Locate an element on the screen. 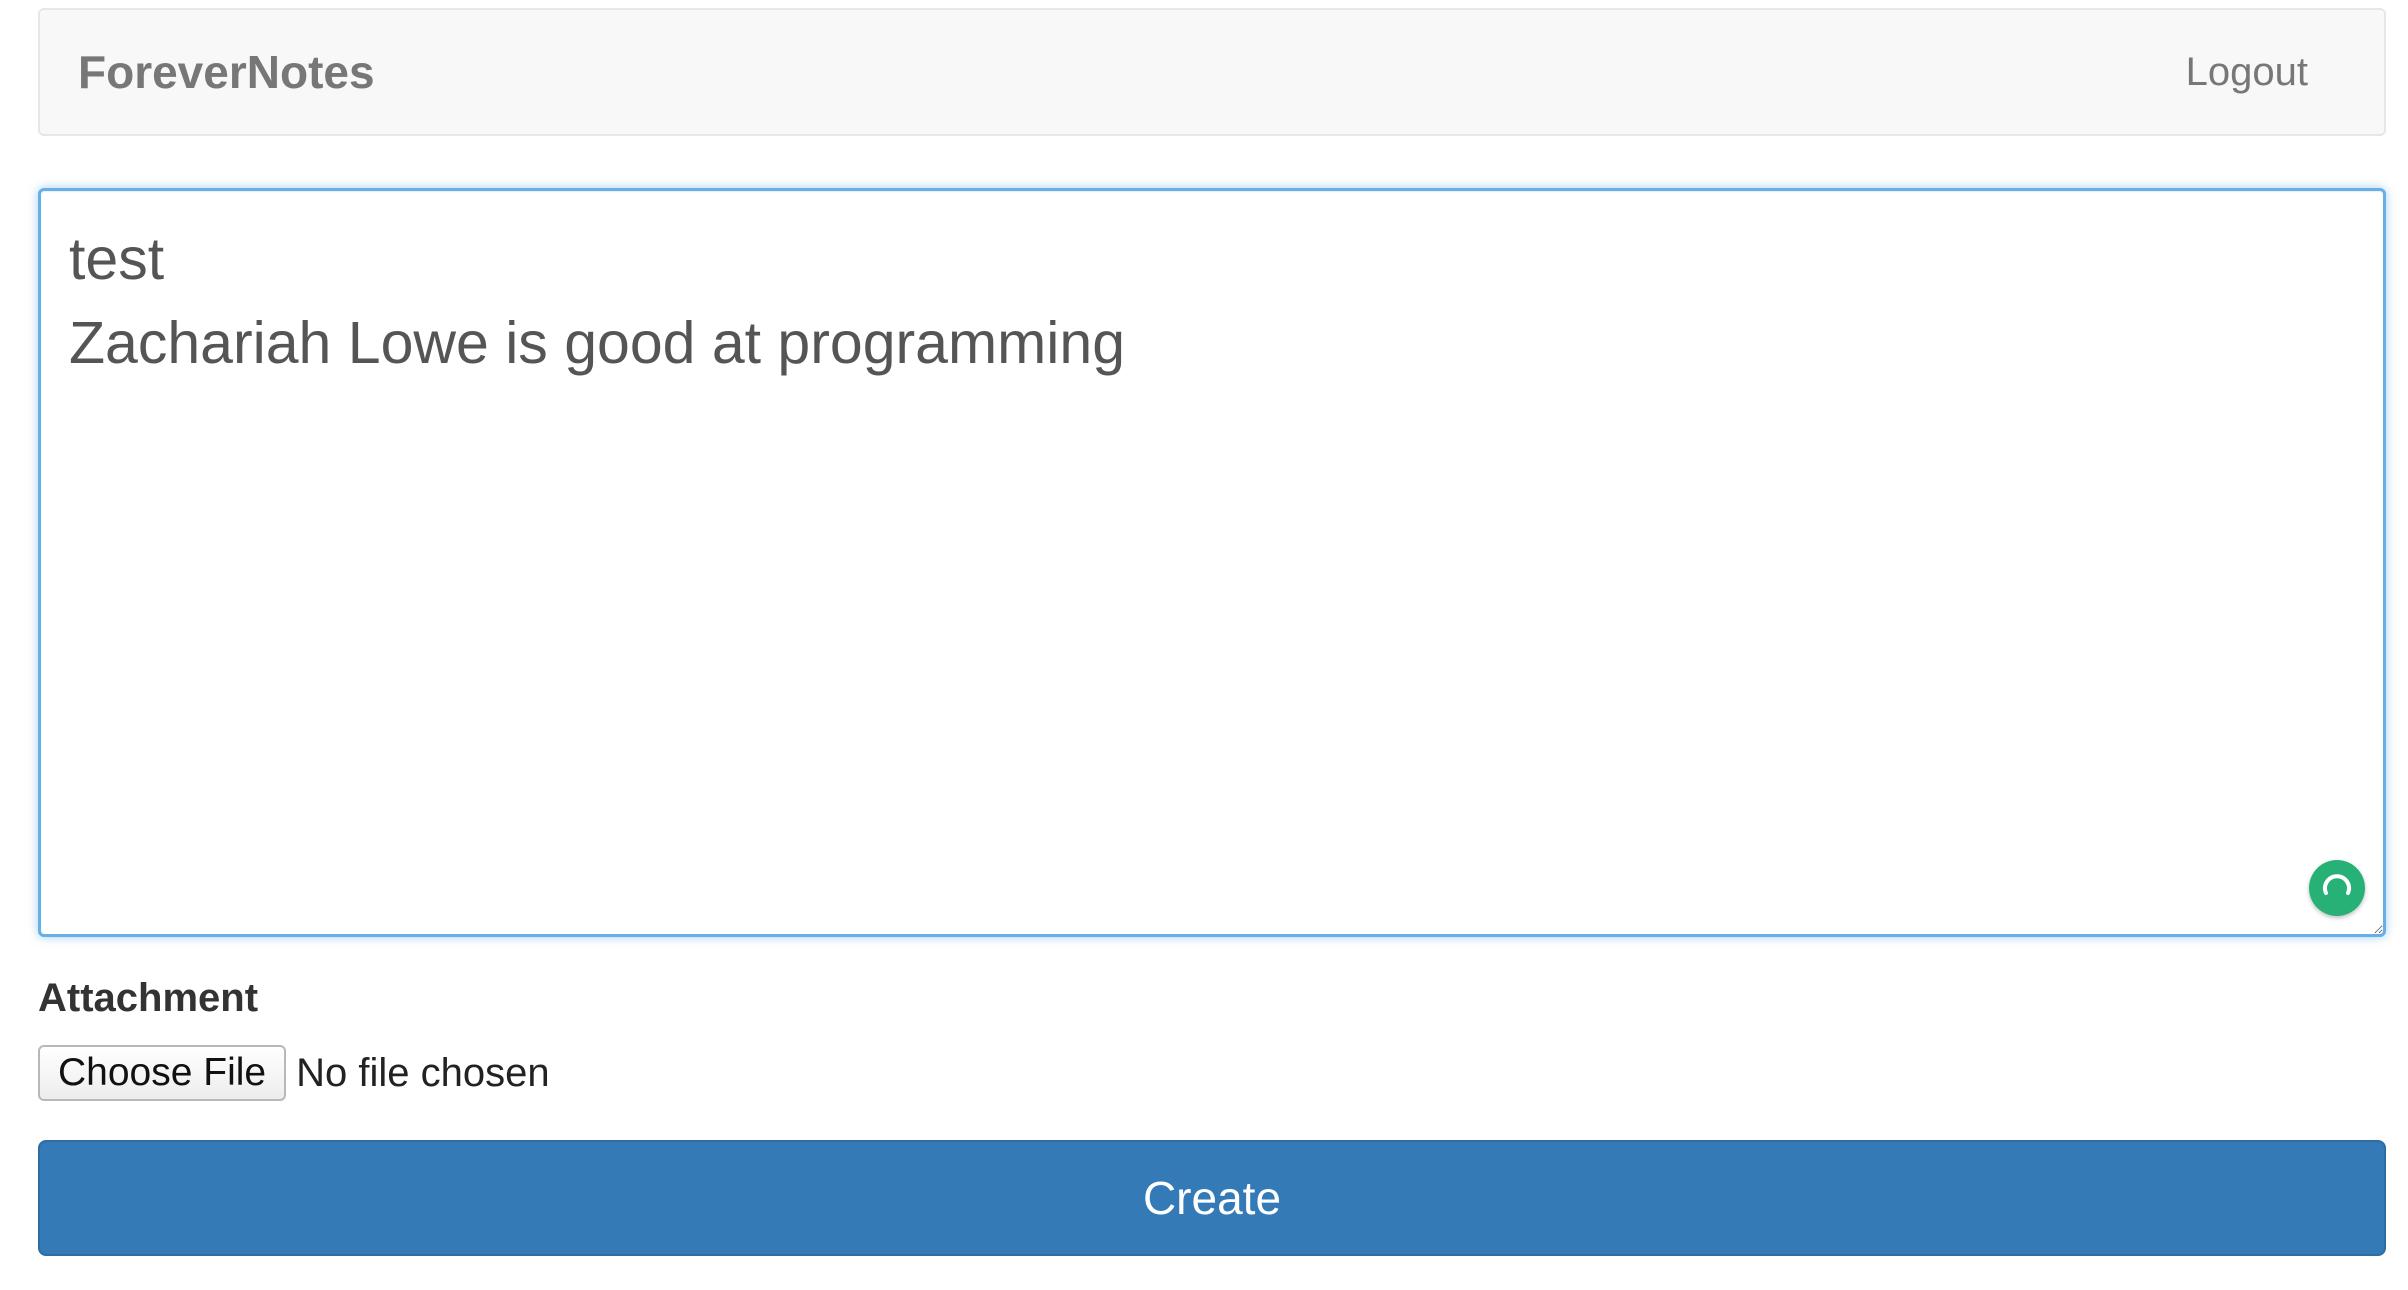  attachment-label: Attachment is located at coordinates (148, 998).